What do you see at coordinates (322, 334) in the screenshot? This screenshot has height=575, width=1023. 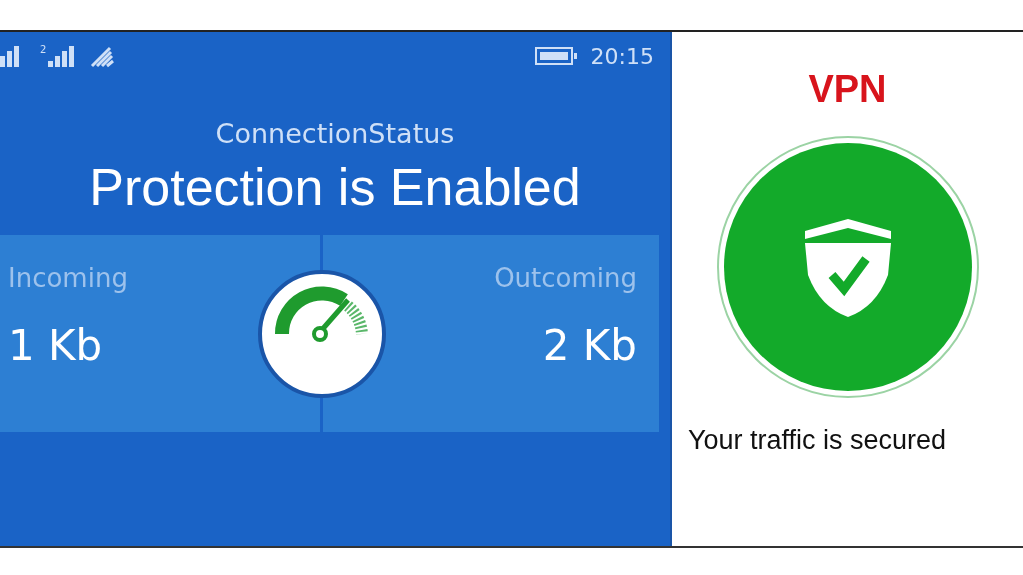 I see `speedometer-icon` at bounding box center [322, 334].